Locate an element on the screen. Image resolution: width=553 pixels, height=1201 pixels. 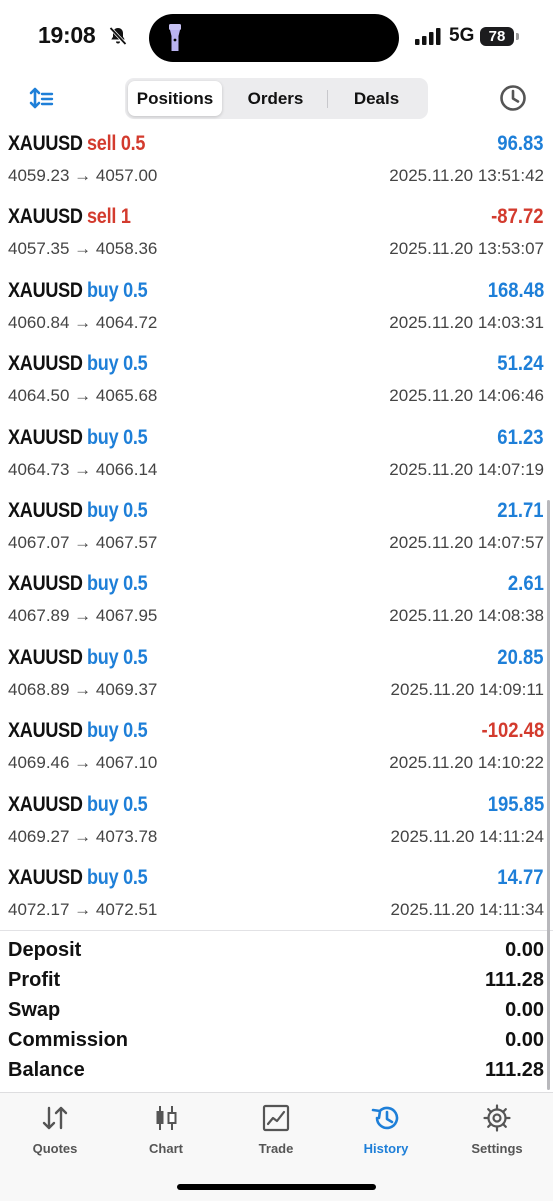
history-icon is located at coordinates (385, 1118).